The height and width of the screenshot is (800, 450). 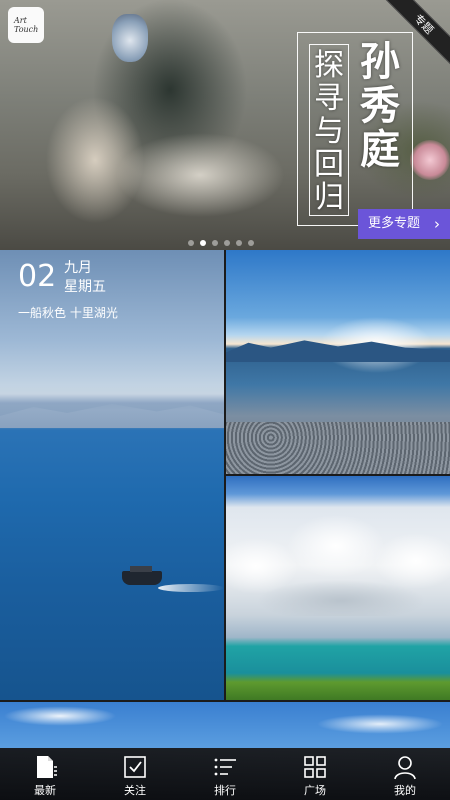 I want to click on photo-horizon-clouds, so click(x=338, y=351).